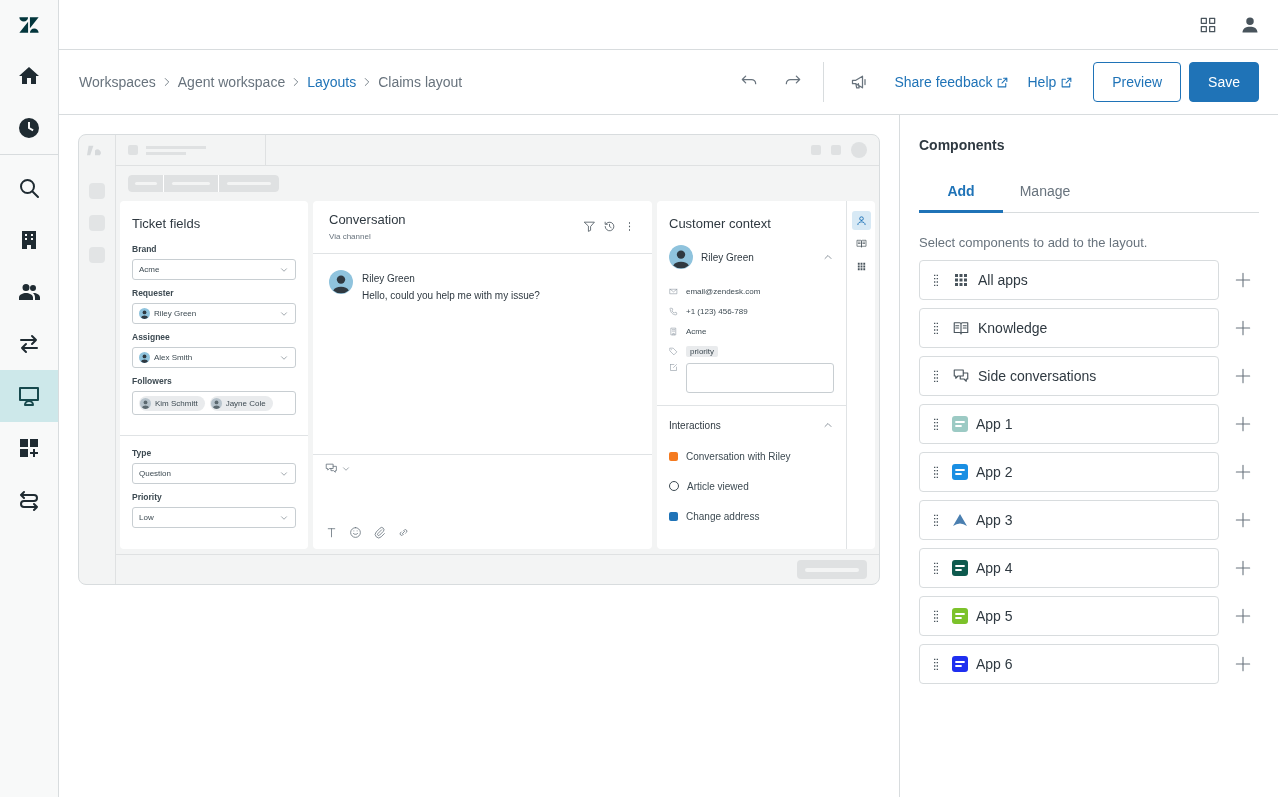 The image size is (1278, 797). What do you see at coordinates (331, 468) in the screenshot?
I see `chat-bubbles-icon` at bounding box center [331, 468].